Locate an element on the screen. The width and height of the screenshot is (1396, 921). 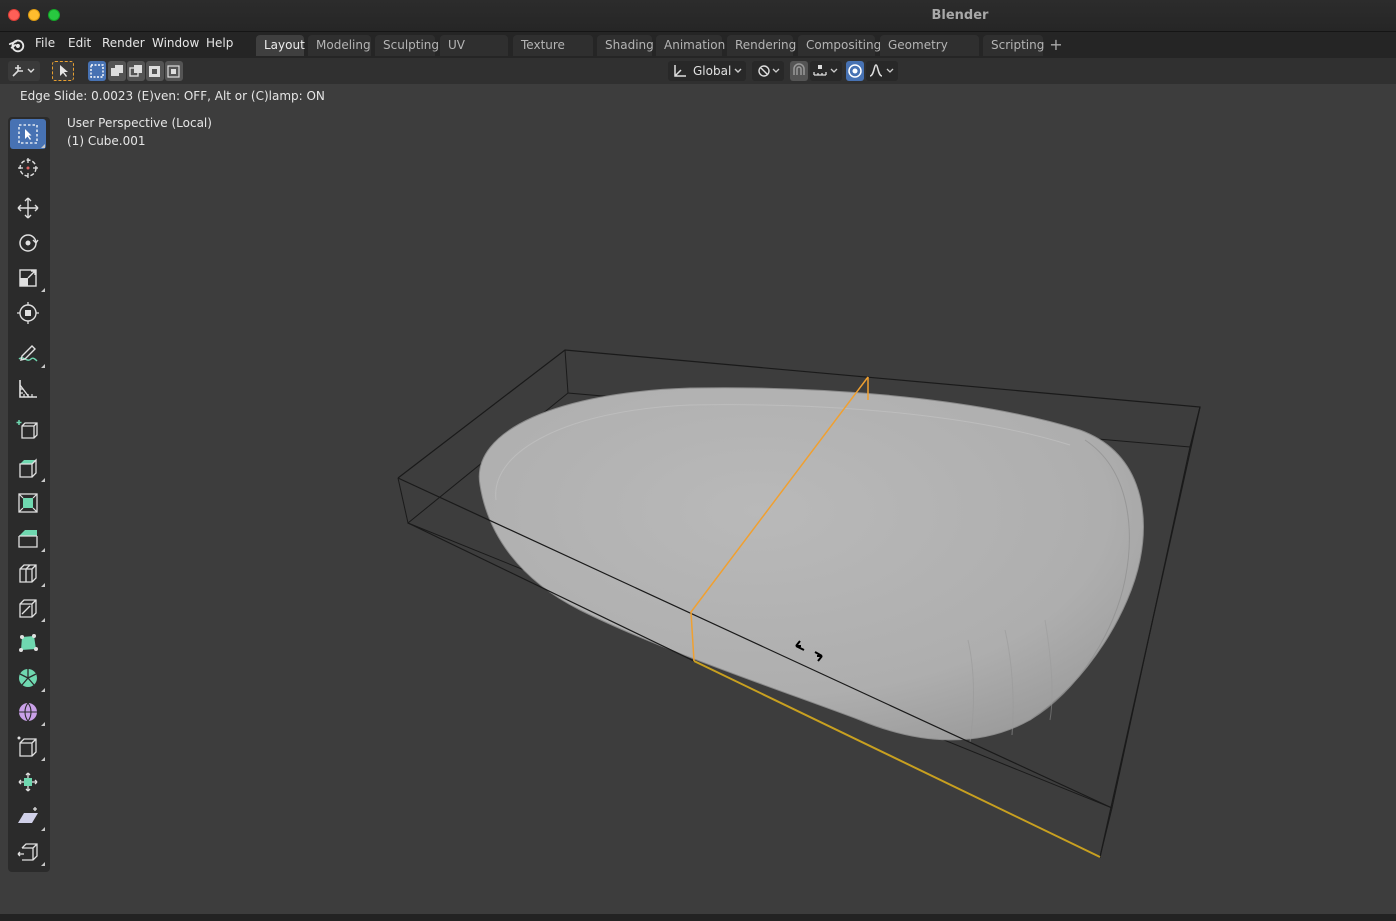
poly-build-icon is located at coordinates (28, 643).